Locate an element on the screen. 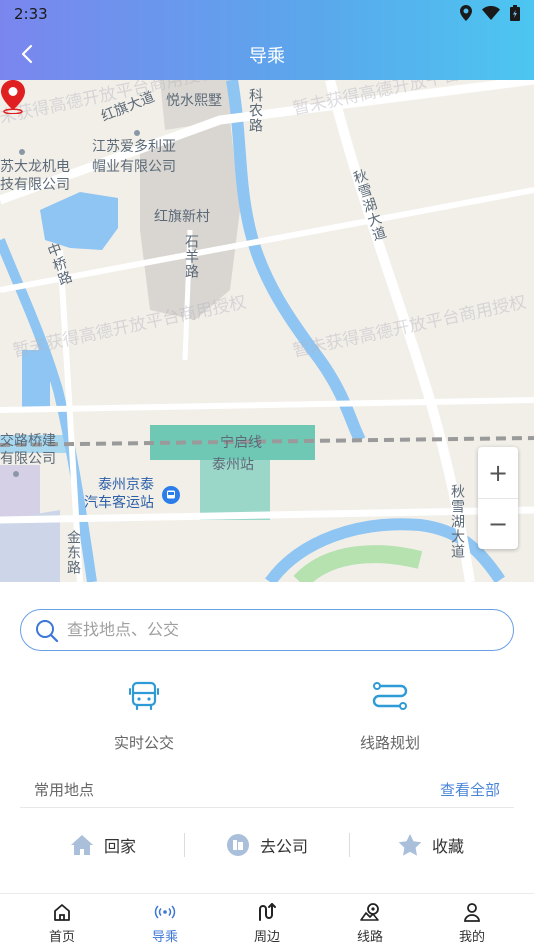  tab-nearby: 周边 is located at coordinates (267, 923).